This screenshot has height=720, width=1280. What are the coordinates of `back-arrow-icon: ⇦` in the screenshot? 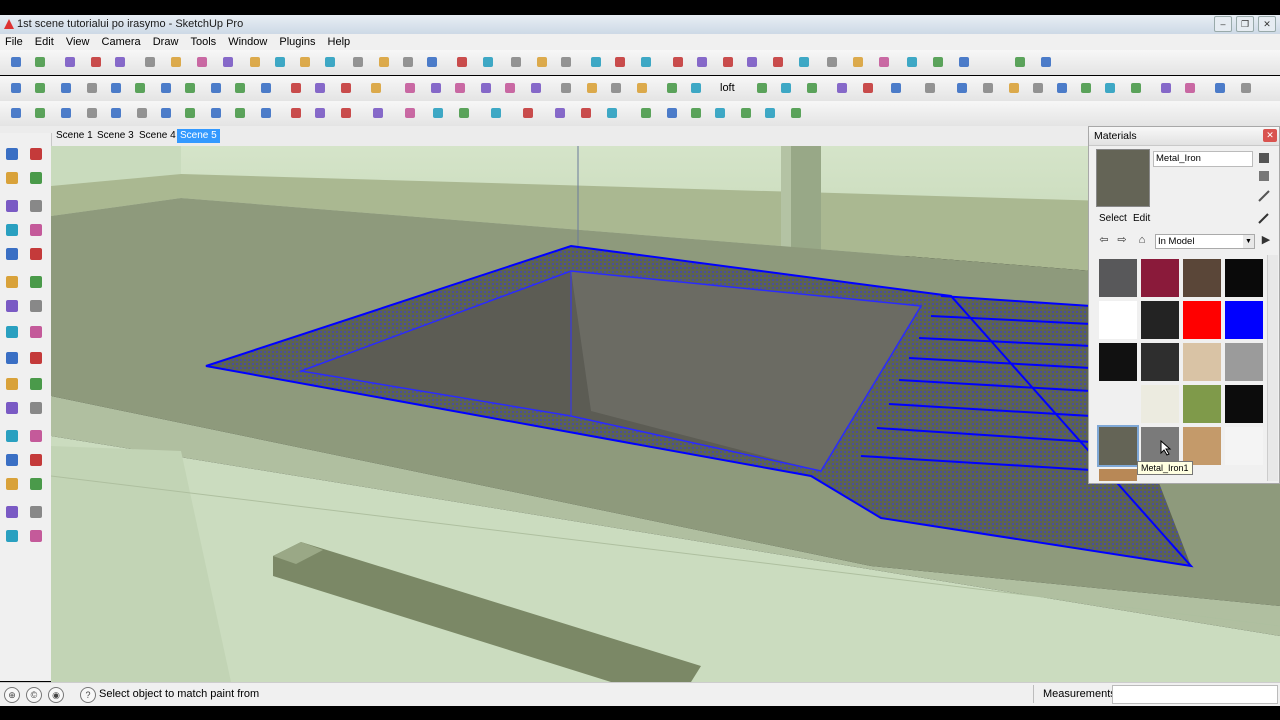 It's located at (1104, 240).